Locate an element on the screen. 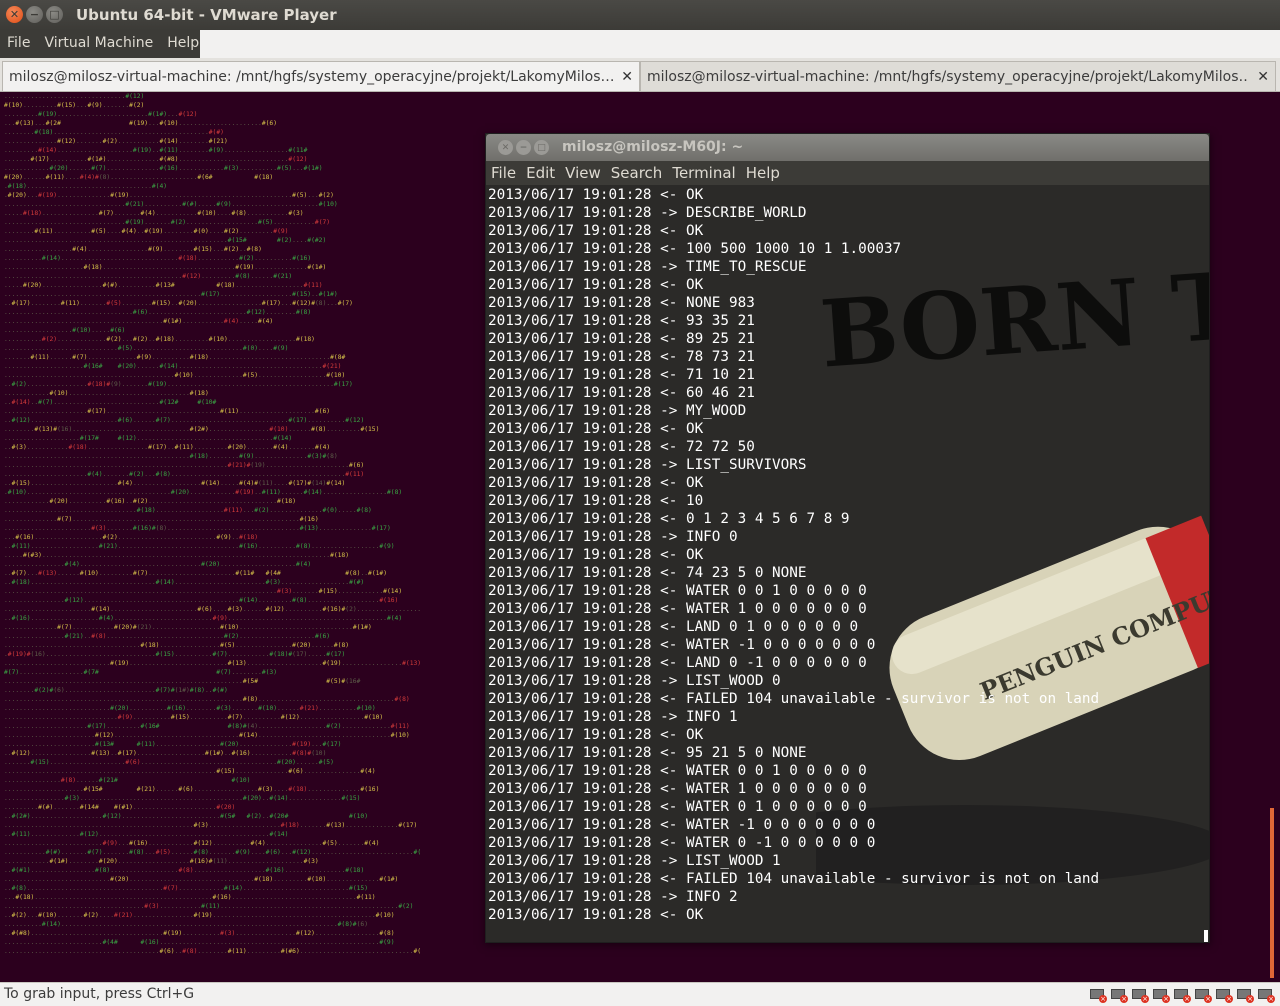 The width and height of the screenshot is (1280, 1006). menu-help: Help is located at coordinates (763, 173).